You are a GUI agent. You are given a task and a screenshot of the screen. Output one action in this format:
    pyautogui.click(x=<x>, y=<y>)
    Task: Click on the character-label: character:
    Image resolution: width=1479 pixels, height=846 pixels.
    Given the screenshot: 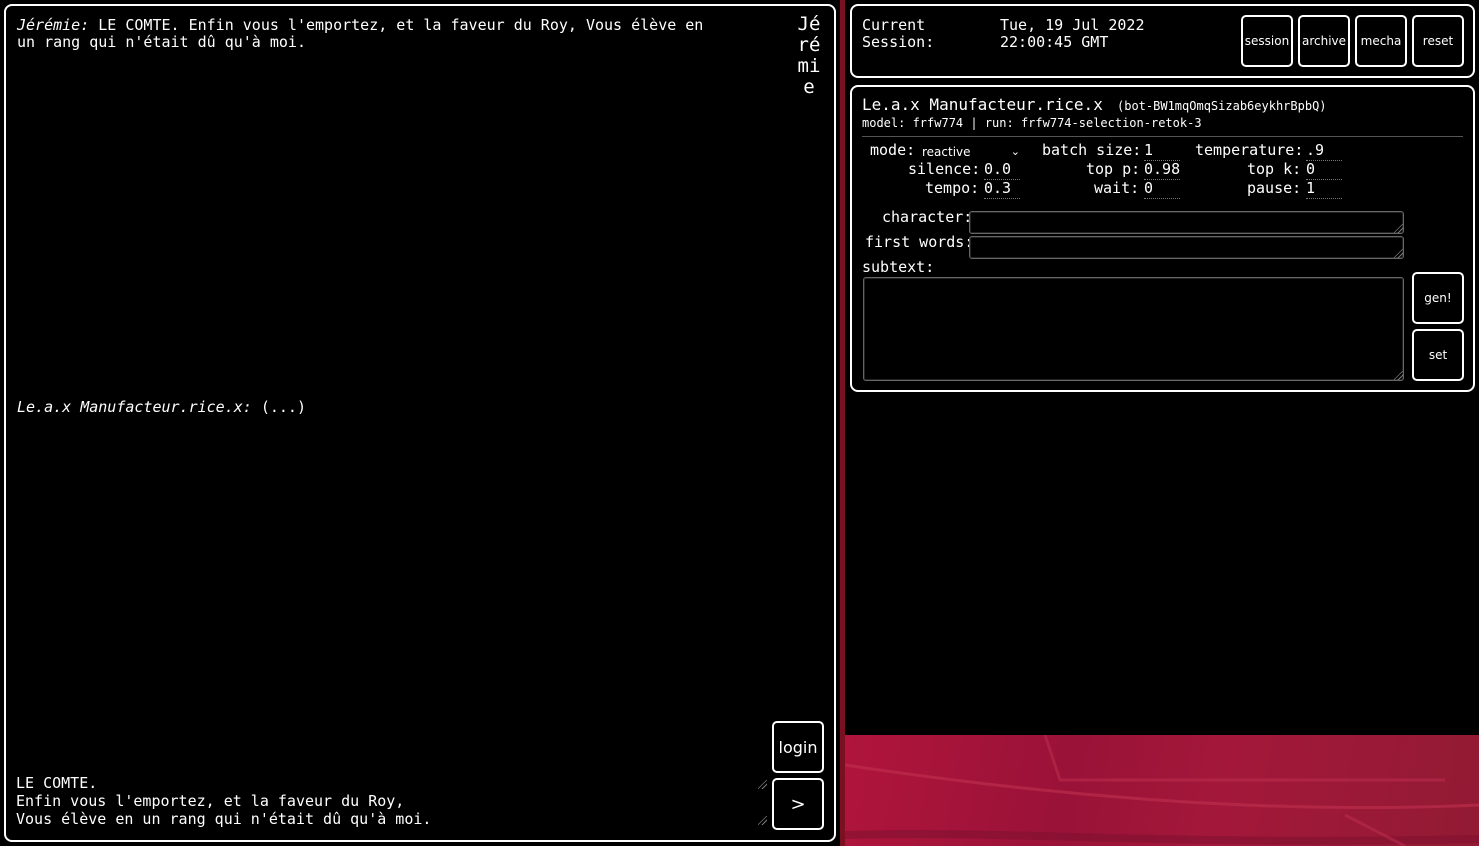 What is the action you would take?
    pyautogui.click(x=927, y=217)
    